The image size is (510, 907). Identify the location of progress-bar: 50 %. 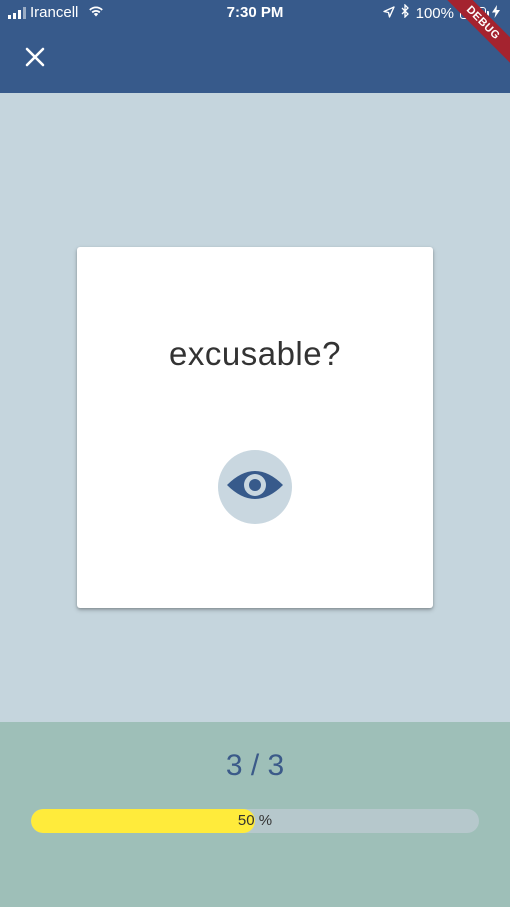
(255, 821).